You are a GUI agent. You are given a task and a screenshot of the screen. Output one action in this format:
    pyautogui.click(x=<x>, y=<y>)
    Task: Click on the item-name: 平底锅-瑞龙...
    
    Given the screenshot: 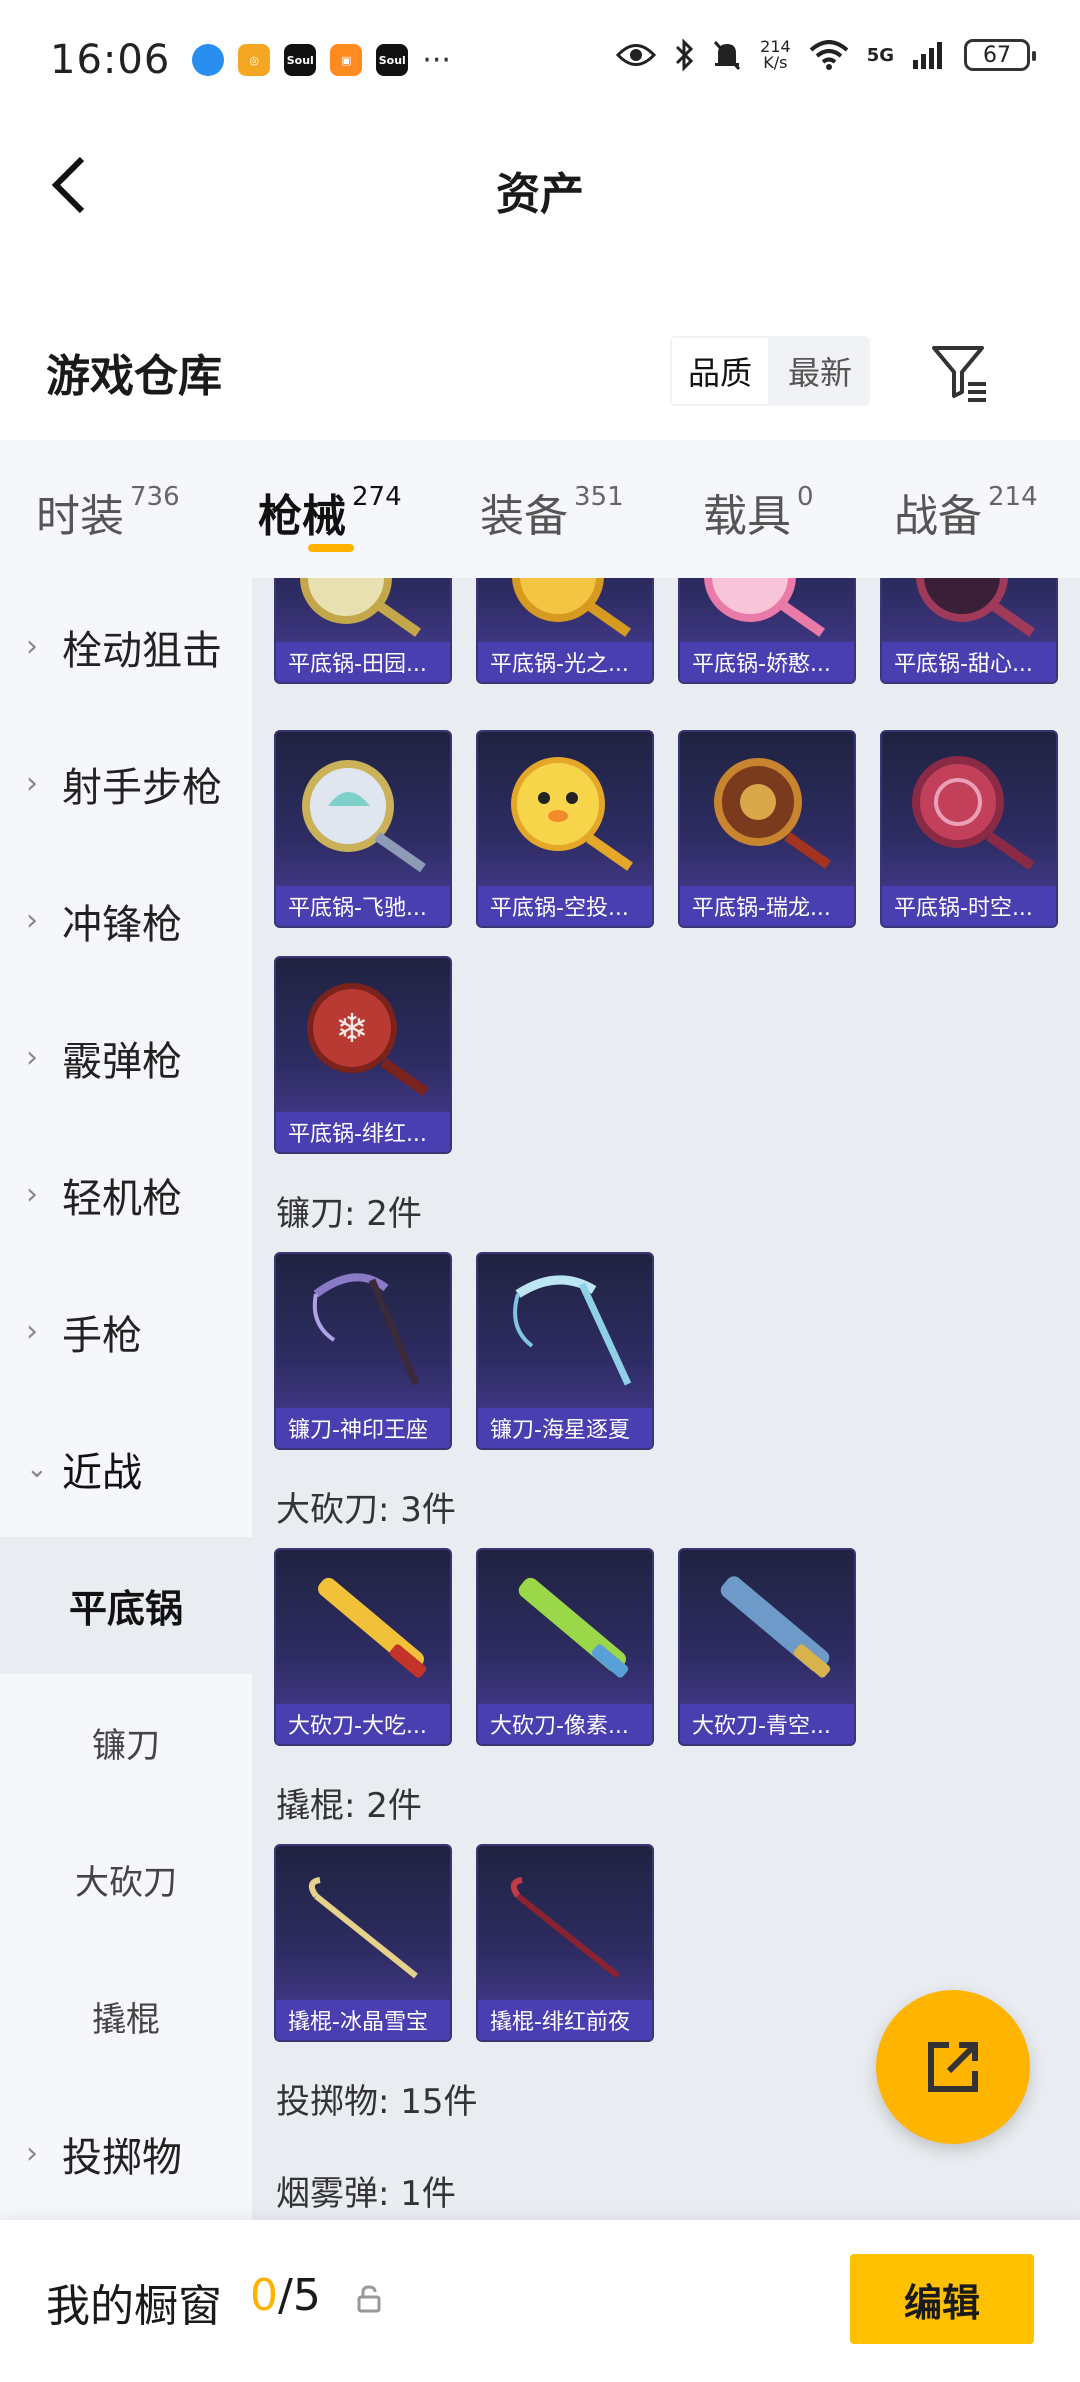 What is the action you would take?
    pyautogui.click(x=767, y=906)
    